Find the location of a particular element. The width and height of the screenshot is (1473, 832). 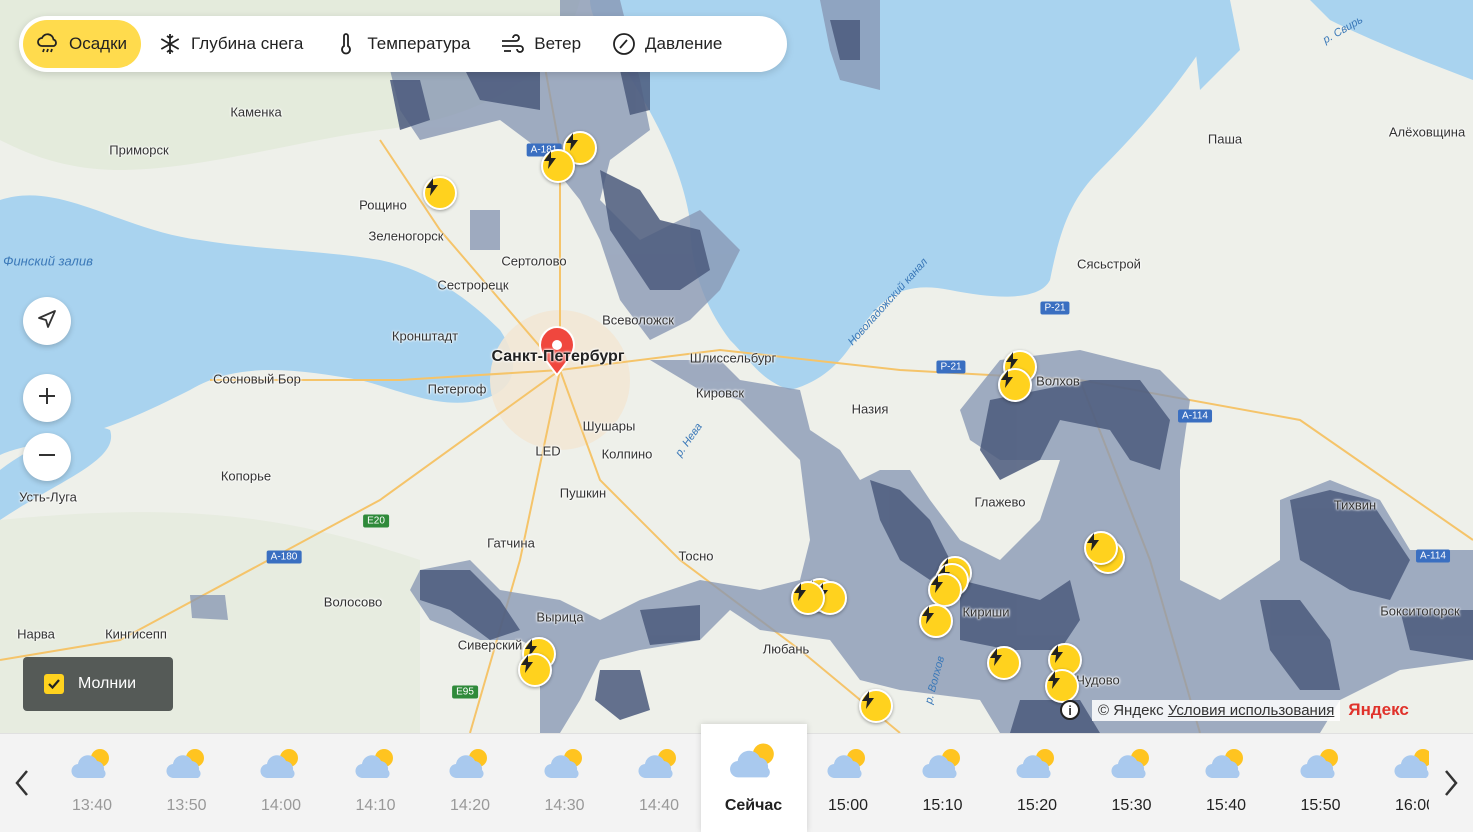

tab-label: Осадки is located at coordinates (98, 43).